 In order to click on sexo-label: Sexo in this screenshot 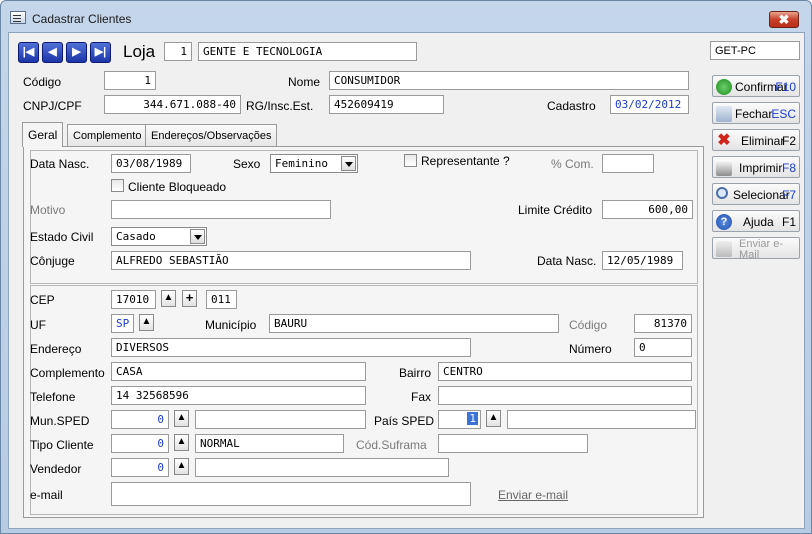, I will do `click(247, 164)`.